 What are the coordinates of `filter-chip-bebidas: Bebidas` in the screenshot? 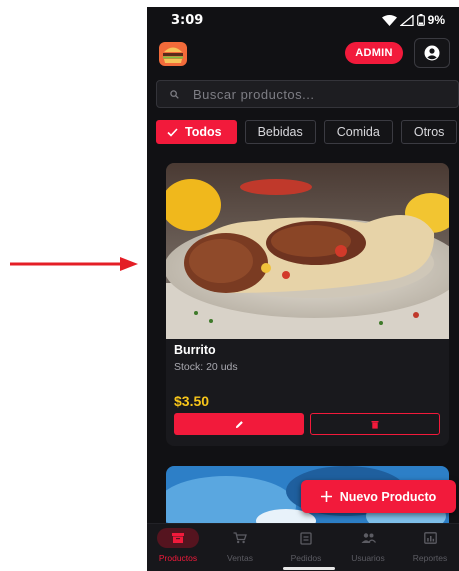 It's located at (280, 132).